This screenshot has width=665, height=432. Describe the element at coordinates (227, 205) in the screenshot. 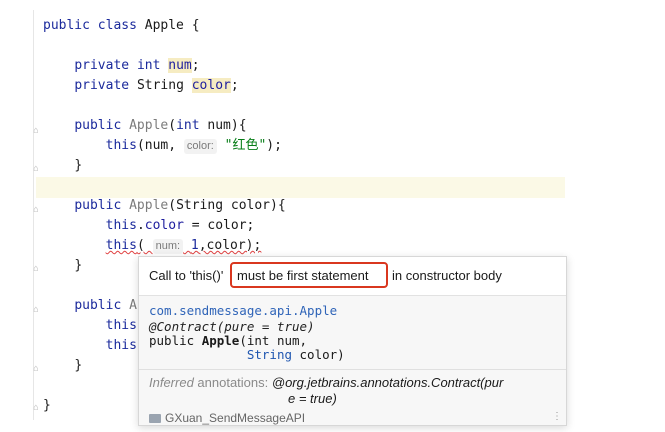

I see `code-text: (String color){` at that location.